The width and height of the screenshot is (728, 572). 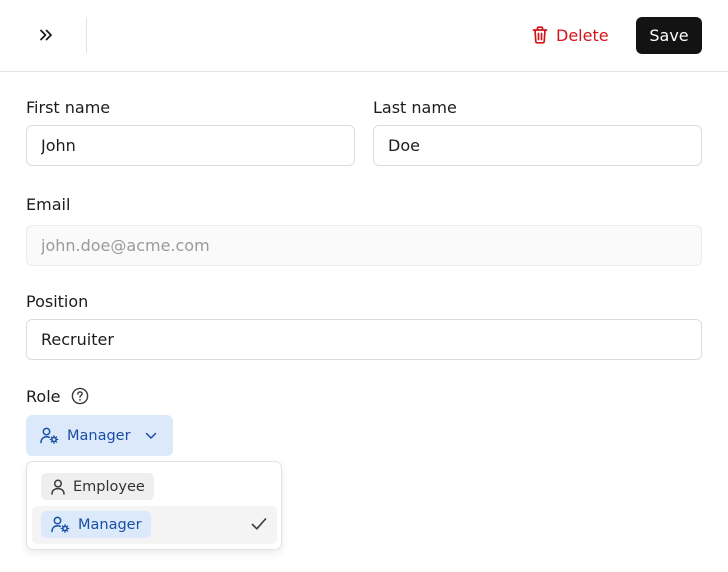 I want to click on first-name-input, so click(x=190, y=145).